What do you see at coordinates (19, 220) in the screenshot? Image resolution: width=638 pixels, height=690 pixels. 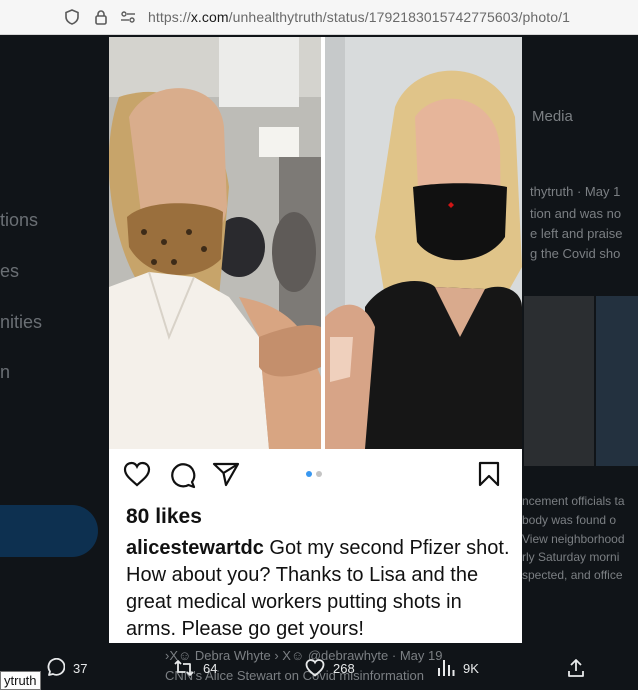 I see `nav-fragment: tions` at bounding box center [19, 220].